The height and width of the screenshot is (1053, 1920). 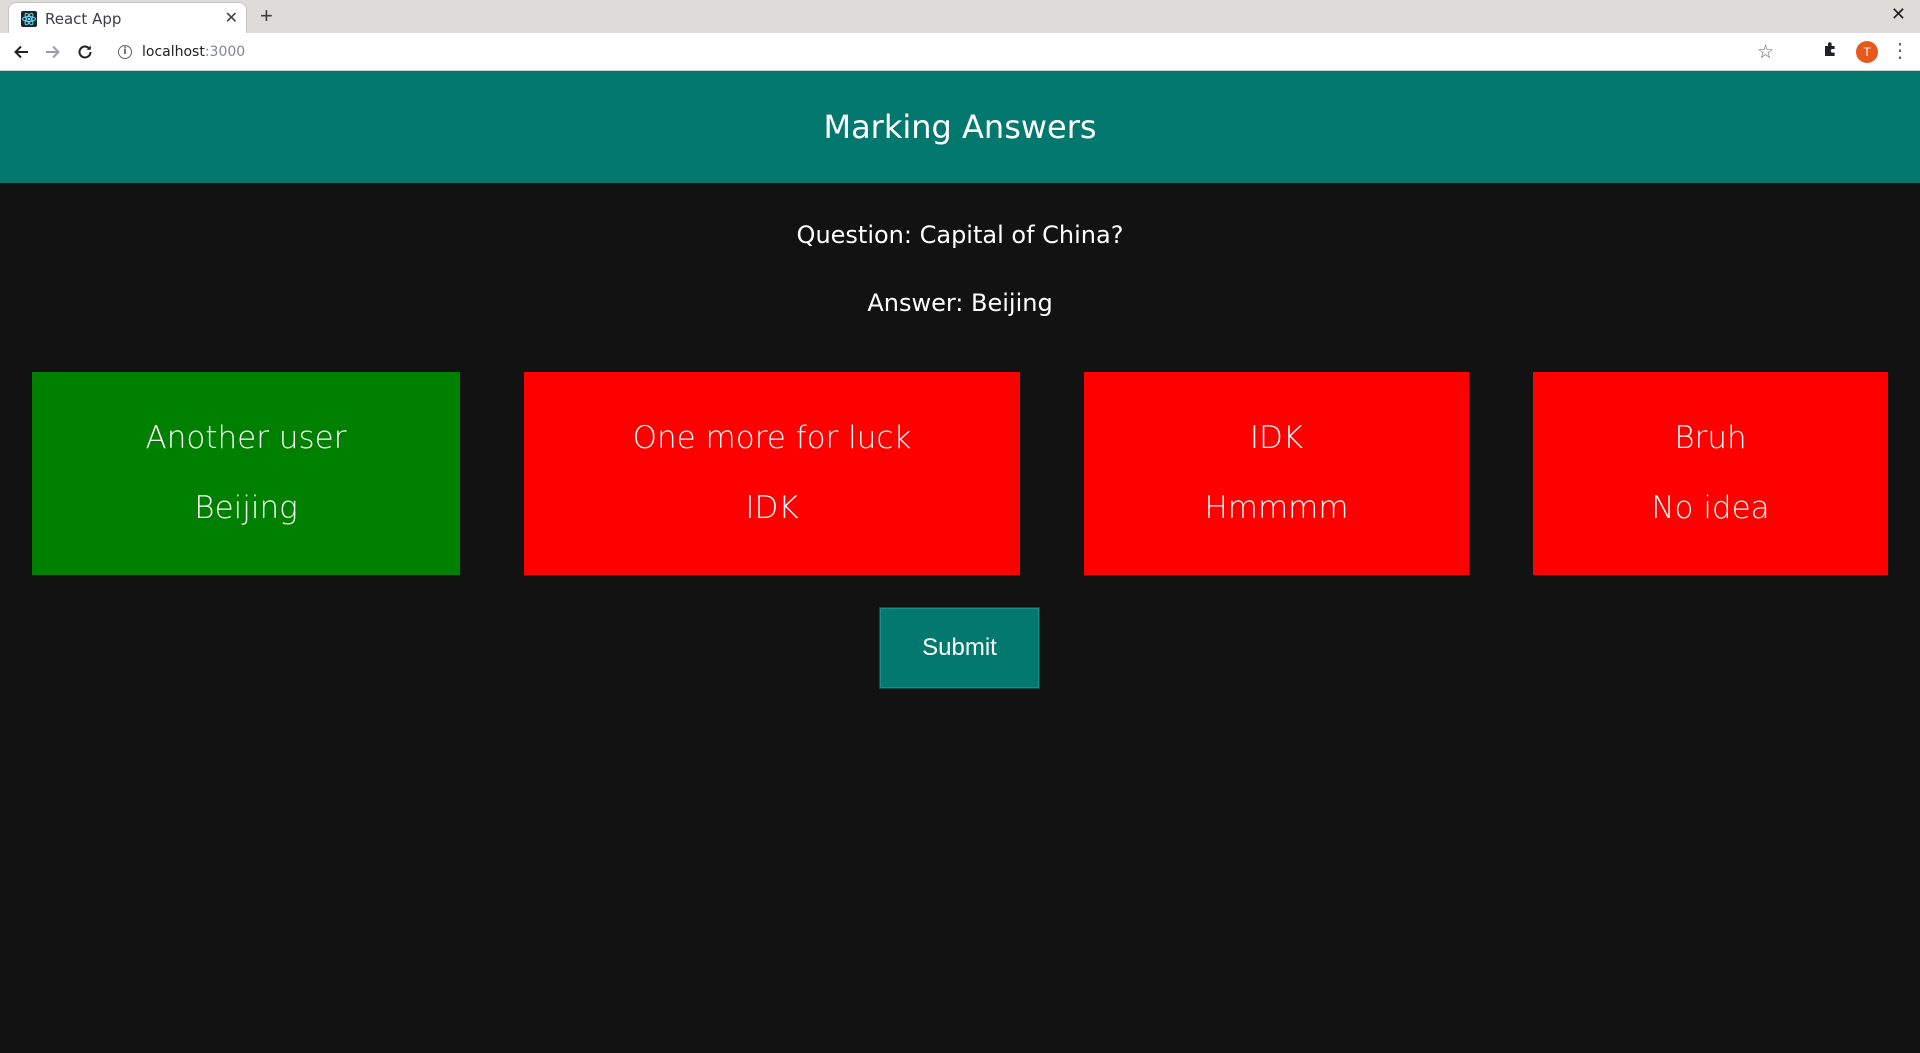 I want to click on correct-answer-text: Answer: Beijing, so click(x=960, y=303).